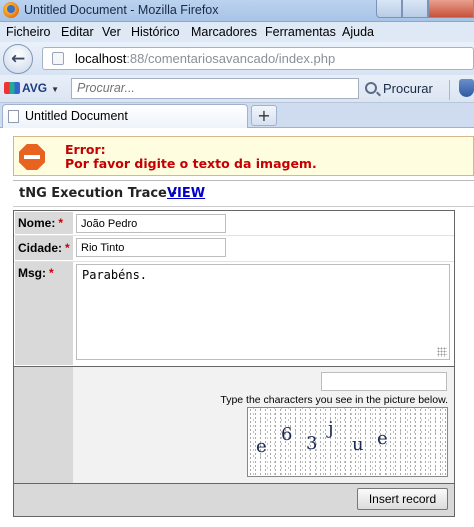 The image size is (474, 527). What do you see at coordinates (121, 10) in the screenshot?
I see `window-title: Untitled Document - Mozilla Firefox` at bounding box center [121, 10].